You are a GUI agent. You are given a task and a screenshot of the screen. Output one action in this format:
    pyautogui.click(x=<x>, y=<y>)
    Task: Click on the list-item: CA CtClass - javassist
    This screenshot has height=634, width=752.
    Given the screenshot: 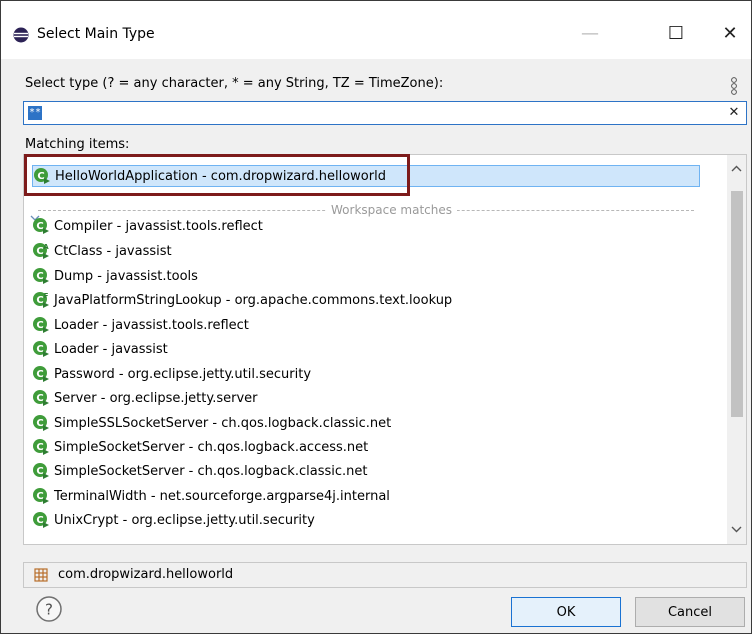 What is the action you would take?
    pyautogui.click(x=102, y=251)
    